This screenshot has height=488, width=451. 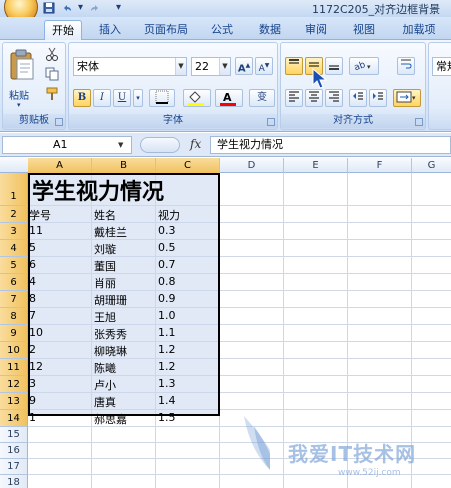 I want to click on shrink-font-button: A▼, so click(x=264, y=66).